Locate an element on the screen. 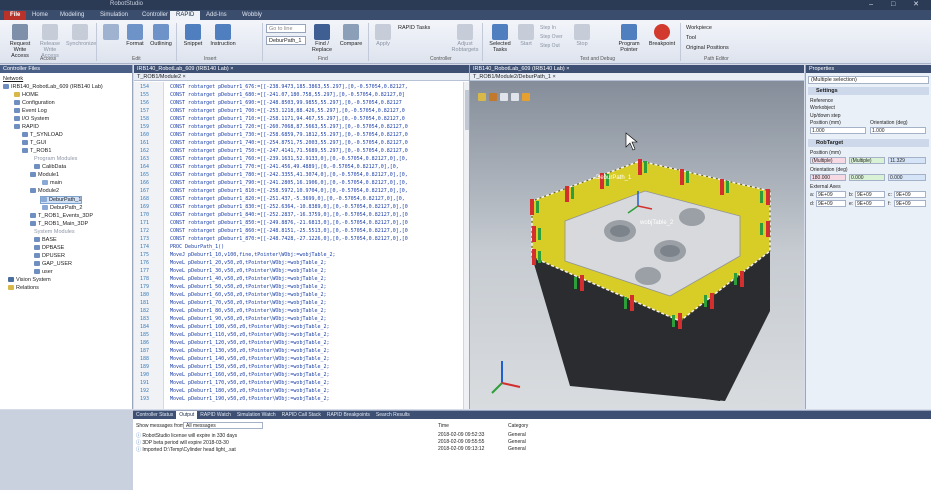  request-write-access-button: Request Write Access is located at coordinates (20, 41).